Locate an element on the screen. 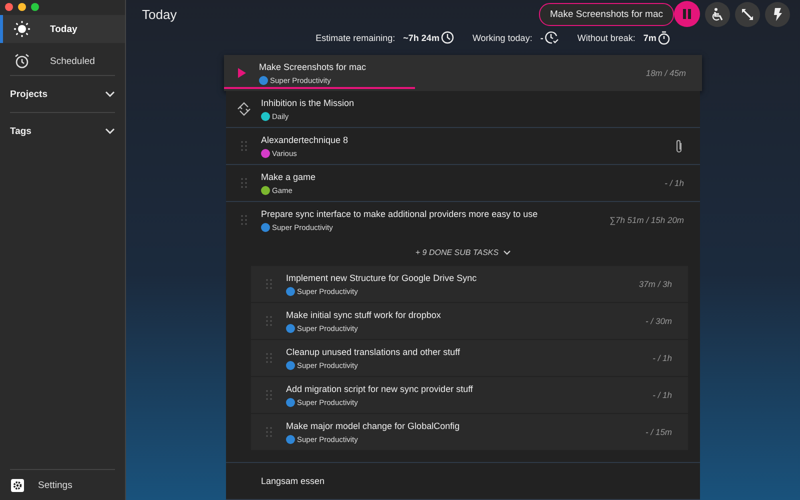 The height and width of the screenshot is (500, 800). stat-value: ~7h 24m is located at coordinates (421, 37).